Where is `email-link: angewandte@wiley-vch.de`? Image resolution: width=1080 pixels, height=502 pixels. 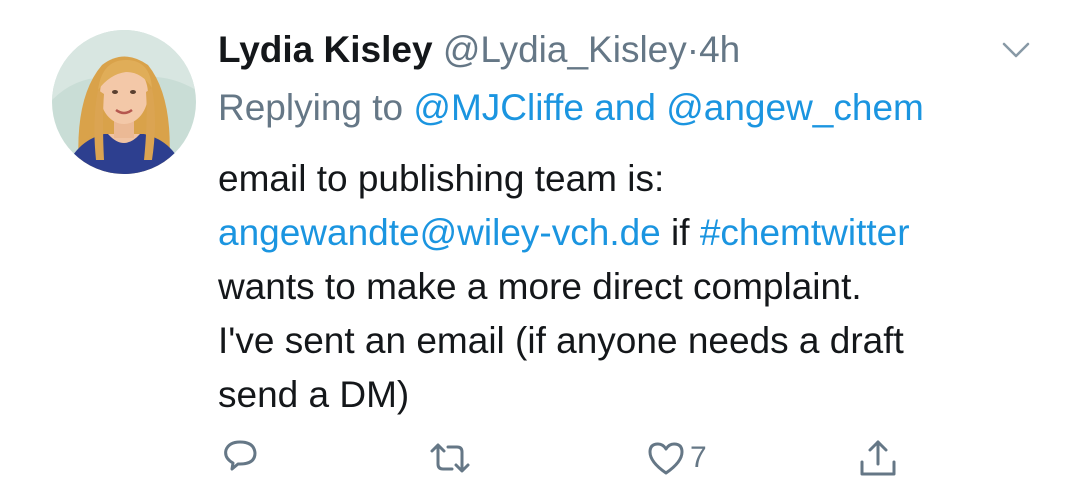 email-link: angewandte@wiley-vch.de is located at coordinates (439, 232).